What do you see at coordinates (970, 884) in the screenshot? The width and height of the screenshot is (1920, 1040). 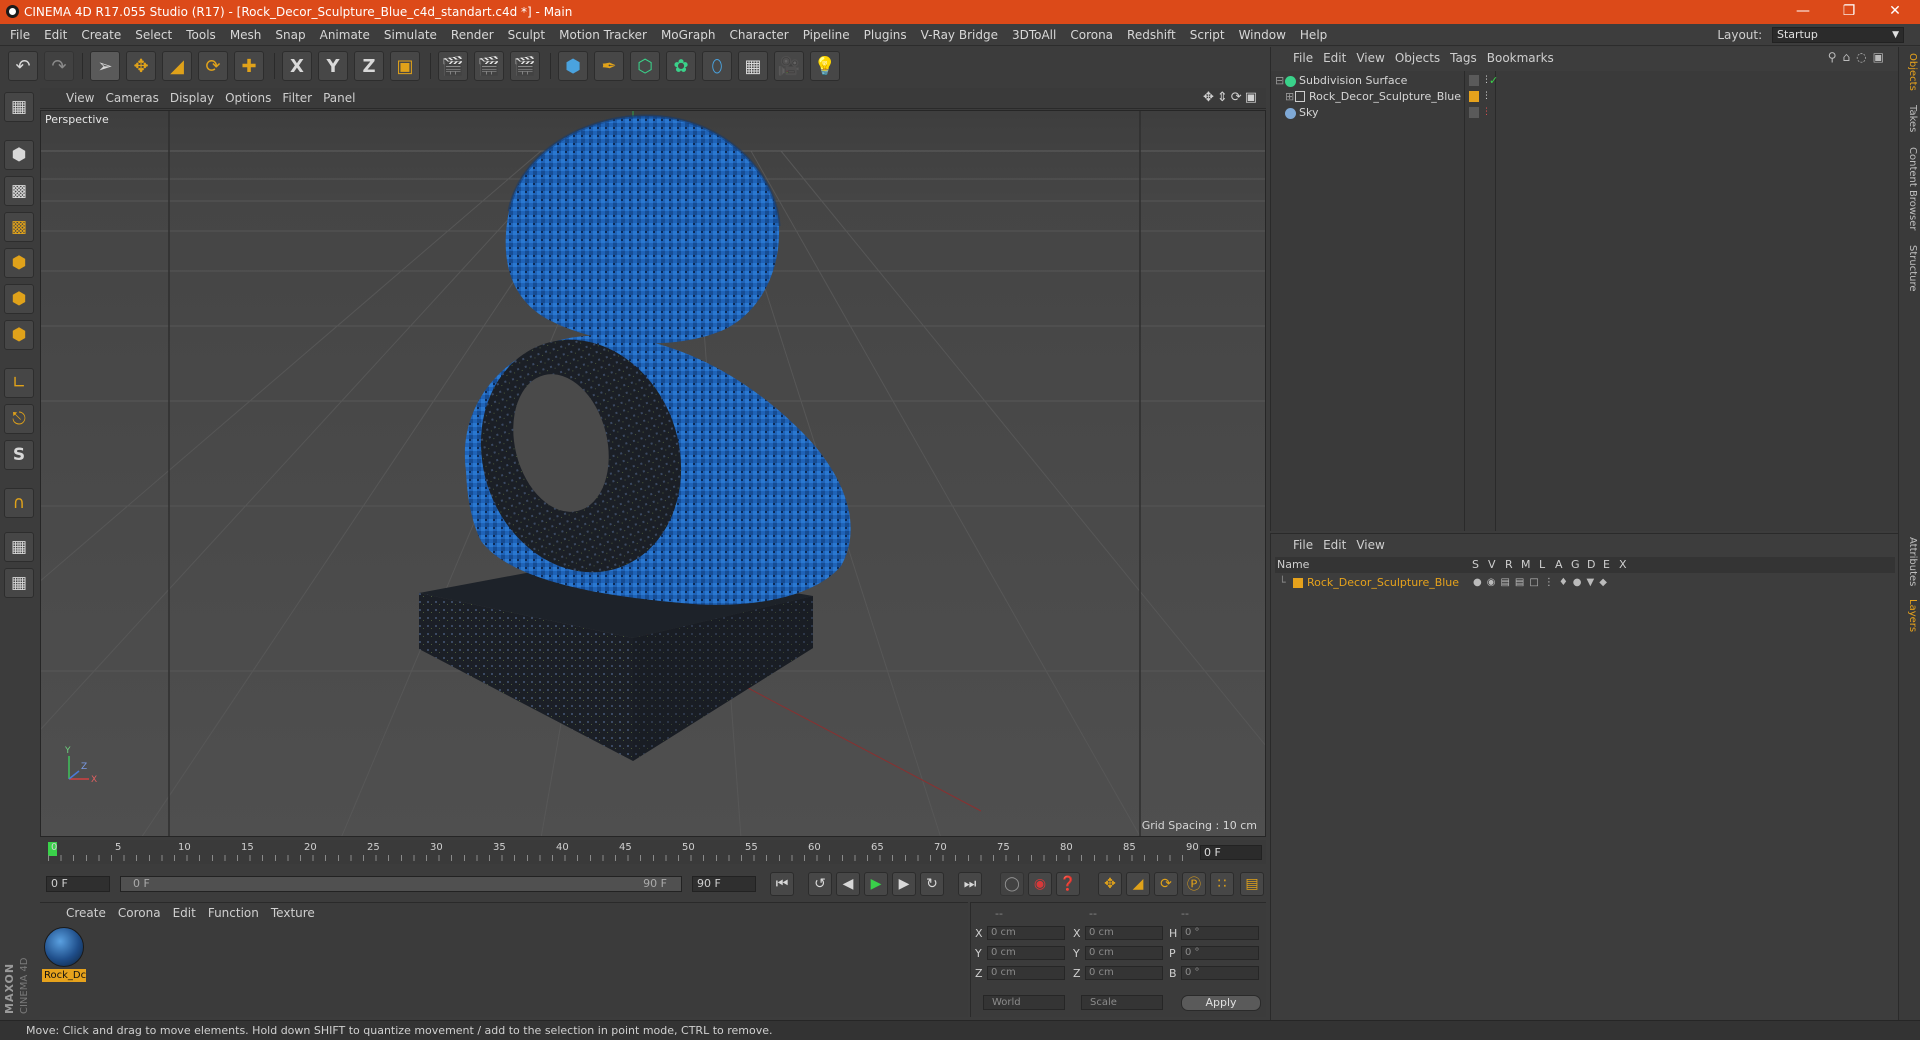 I see `goto-end-button: ⏭` at bounding box center [970, 884].